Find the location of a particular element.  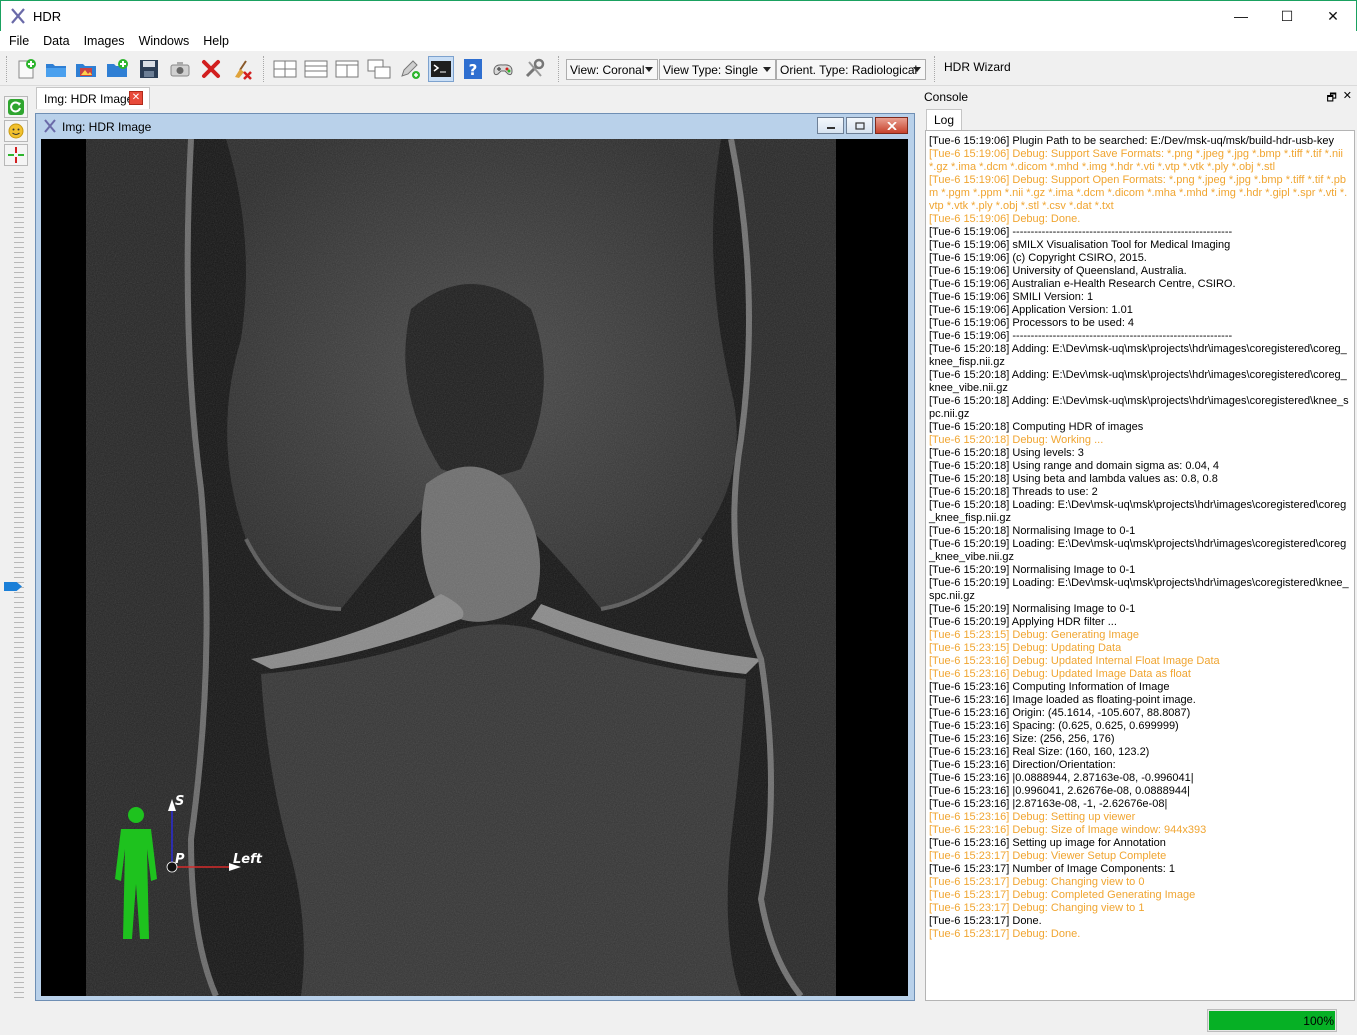

screenshot-camera-icon is located at coordinates (180, 69).